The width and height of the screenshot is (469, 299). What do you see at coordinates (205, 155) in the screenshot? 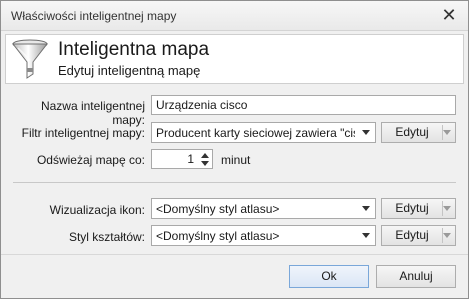
I see `stepper-up-icon` at bounding box center [205, 155].